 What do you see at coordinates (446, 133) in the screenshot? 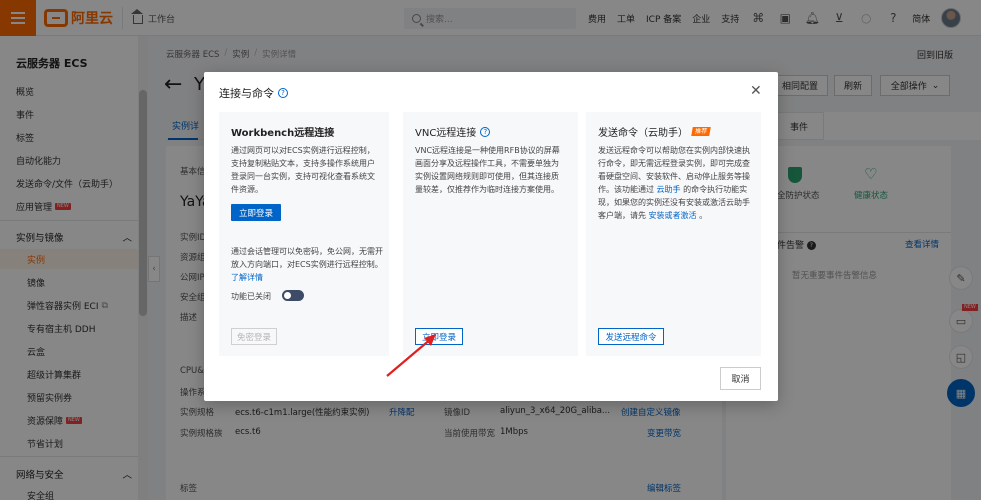
I see `vnc-title-text: VNC远程连接` at bounding box center [446, 133].